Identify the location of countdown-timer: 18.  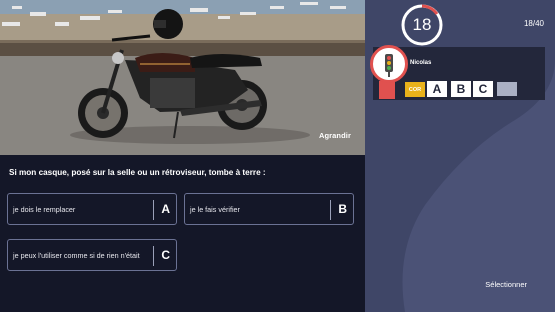
(422, 25).